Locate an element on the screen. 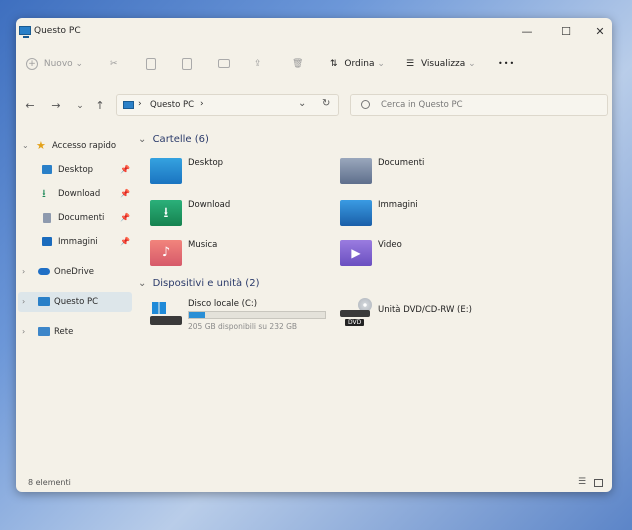  network-icon is located at coordinates (44, 331).